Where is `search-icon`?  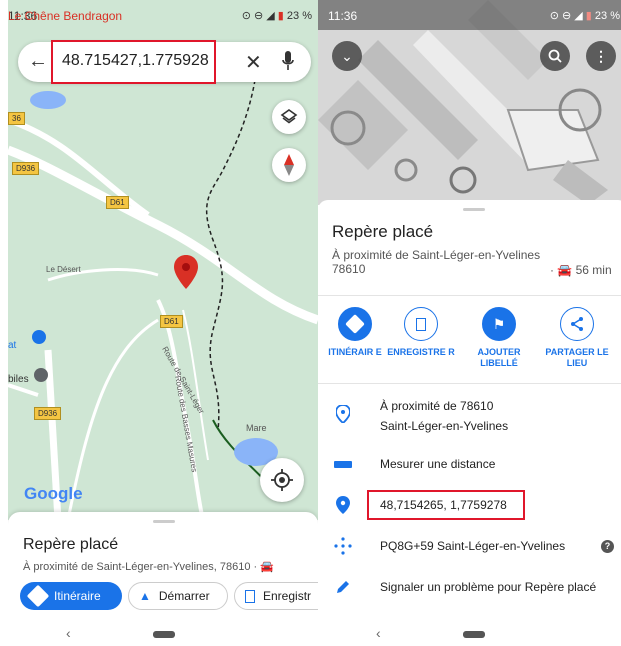 search-icon is located at coordinates (555, 56).